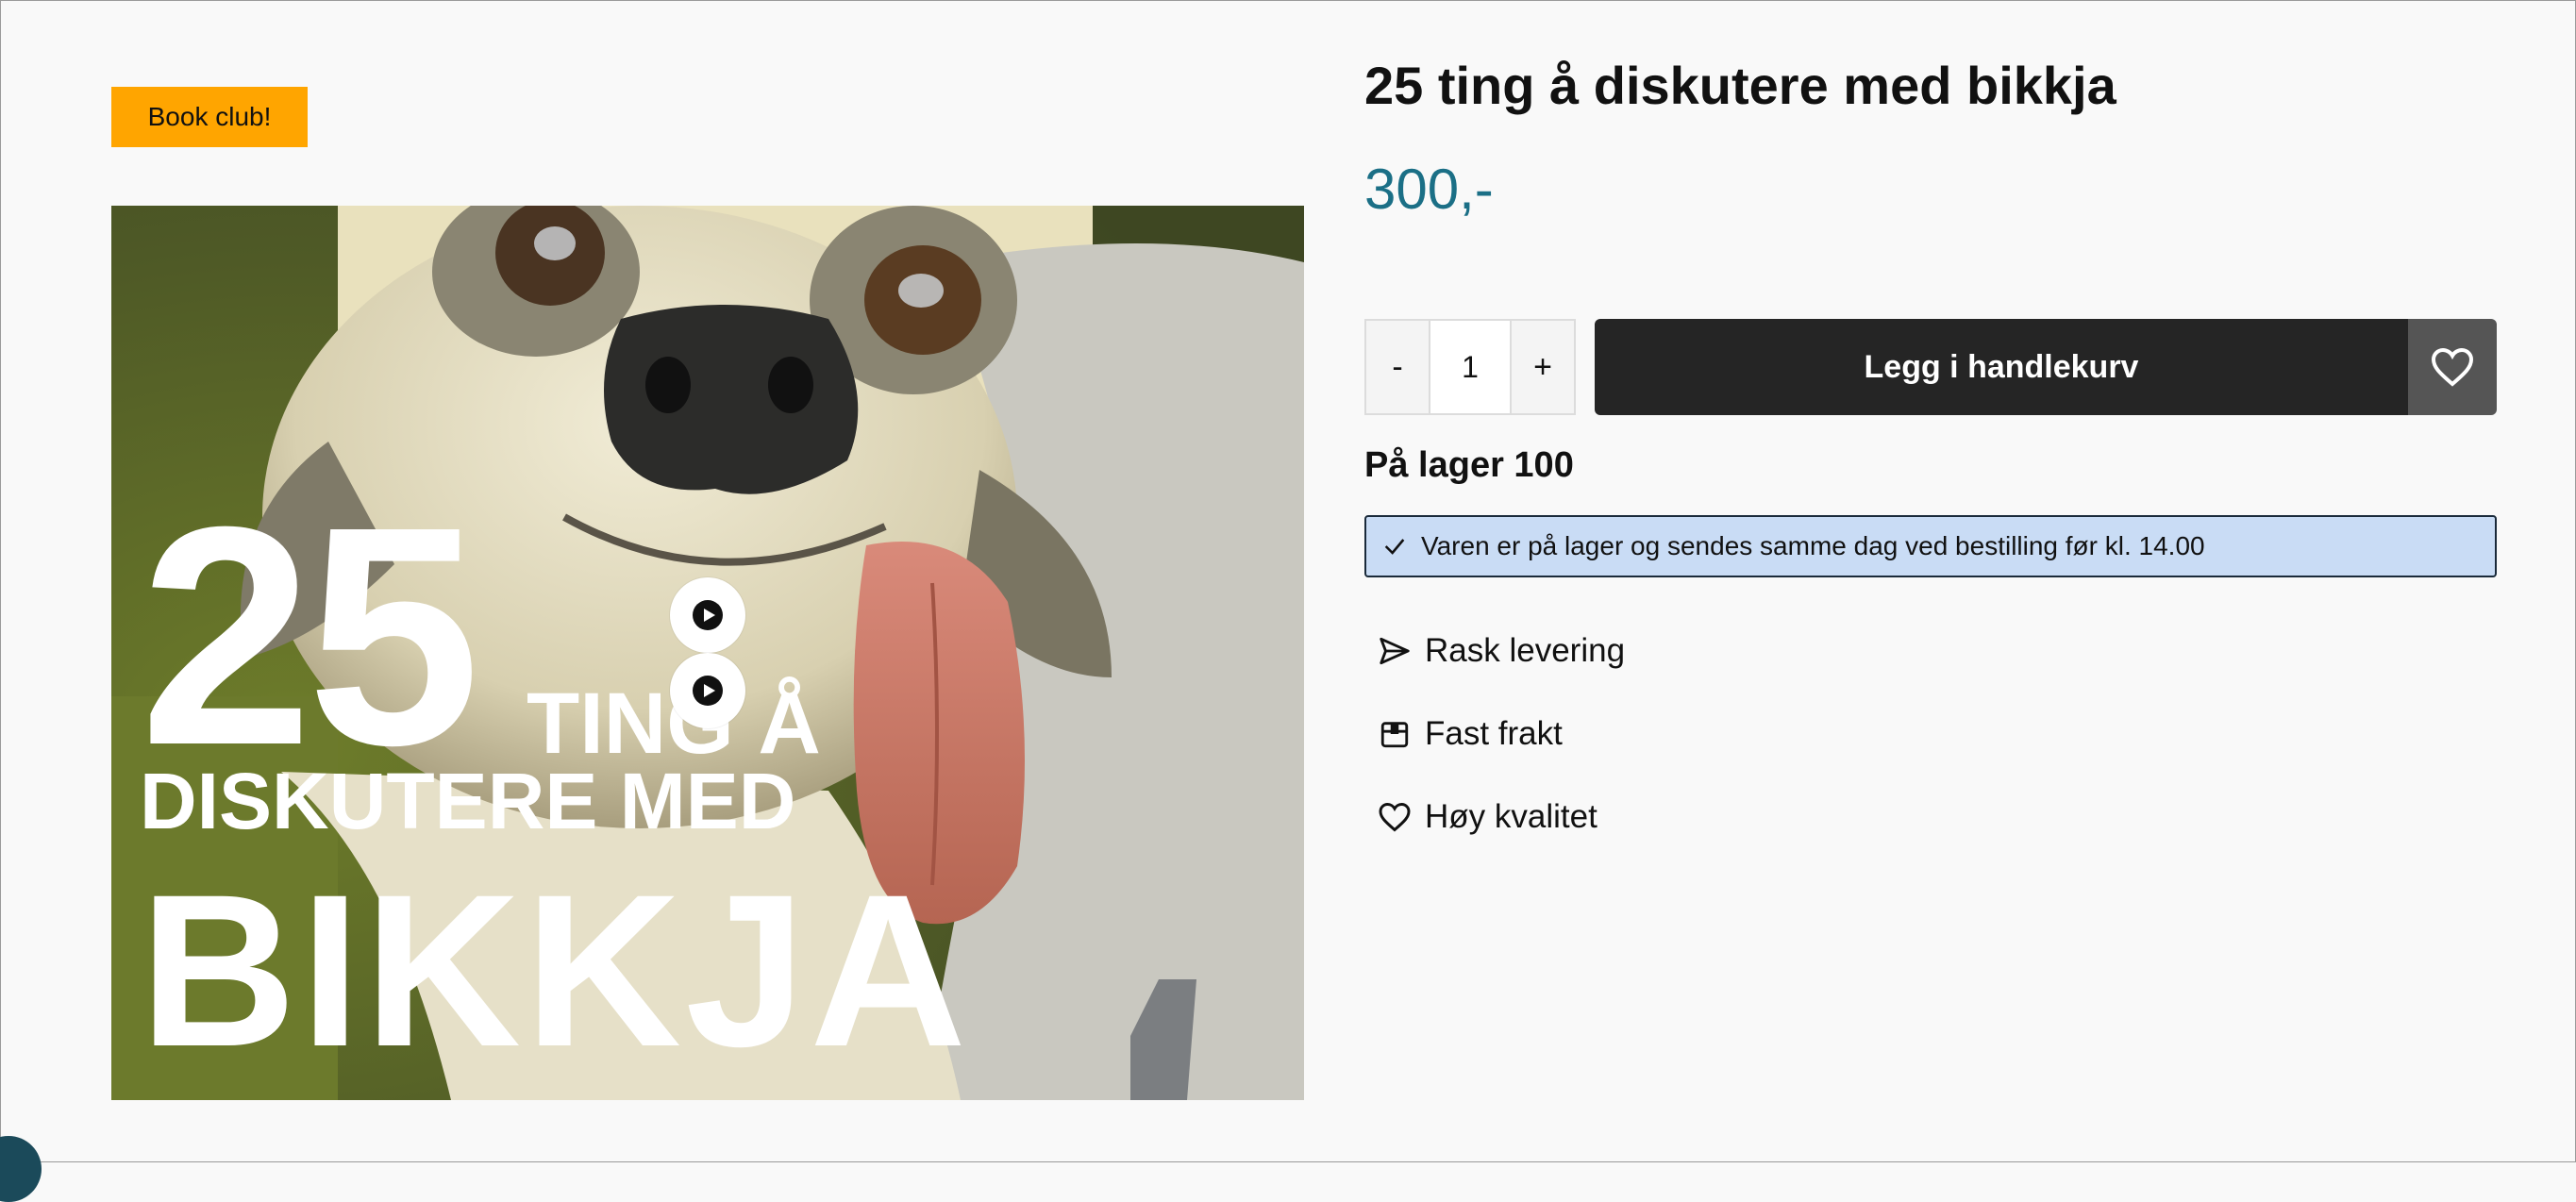 This screenshot has width=2576, height=1202. I want to click on feature-label: Rask levering, so click(1525, 650).